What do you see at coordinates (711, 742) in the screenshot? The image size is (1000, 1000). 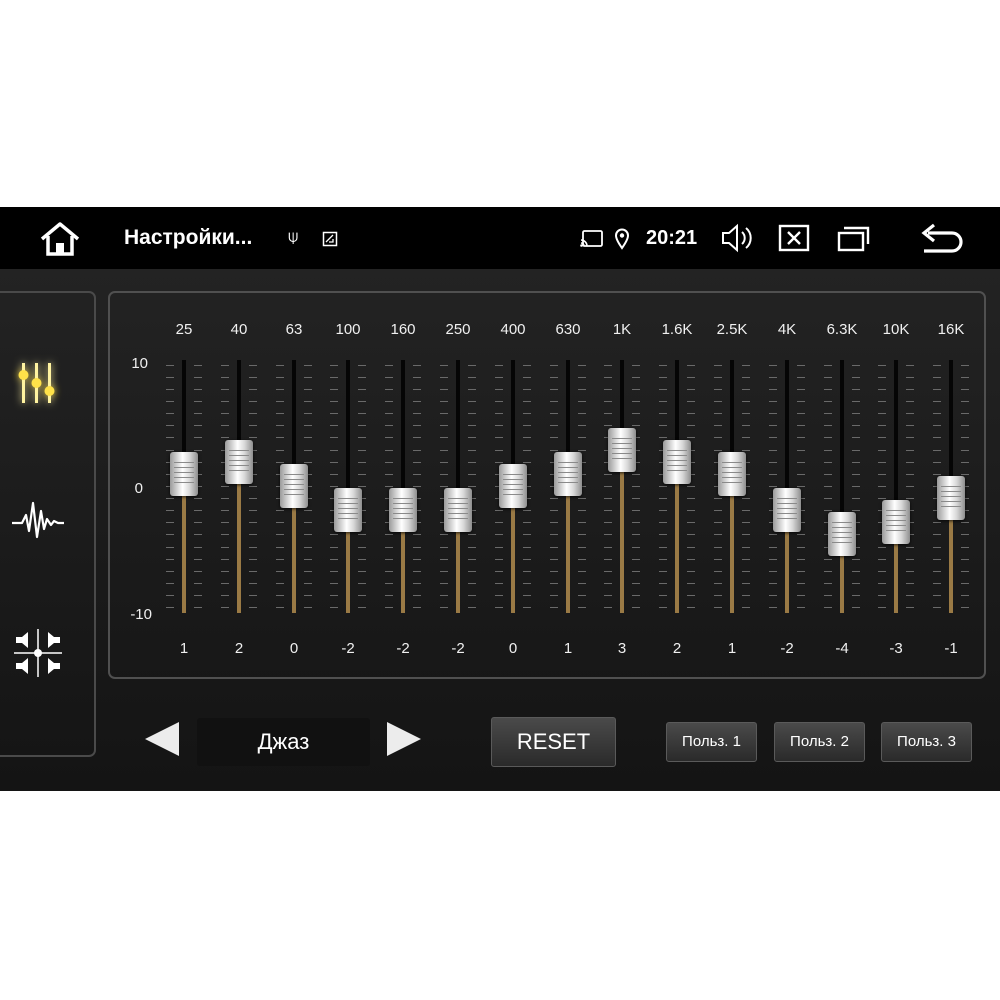 I see `user-preset-1-button: Польз. 1` at bounding box center [711, 742].